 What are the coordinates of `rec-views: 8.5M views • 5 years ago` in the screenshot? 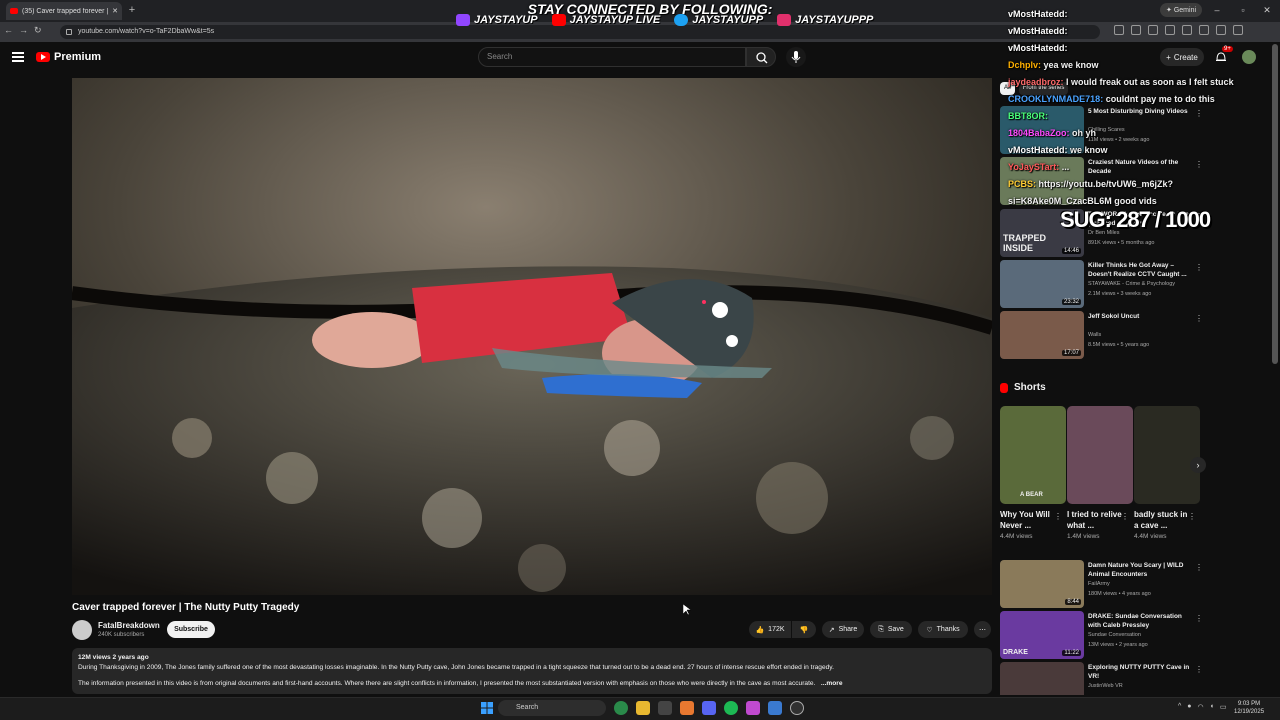 It's located at (1119, 345).